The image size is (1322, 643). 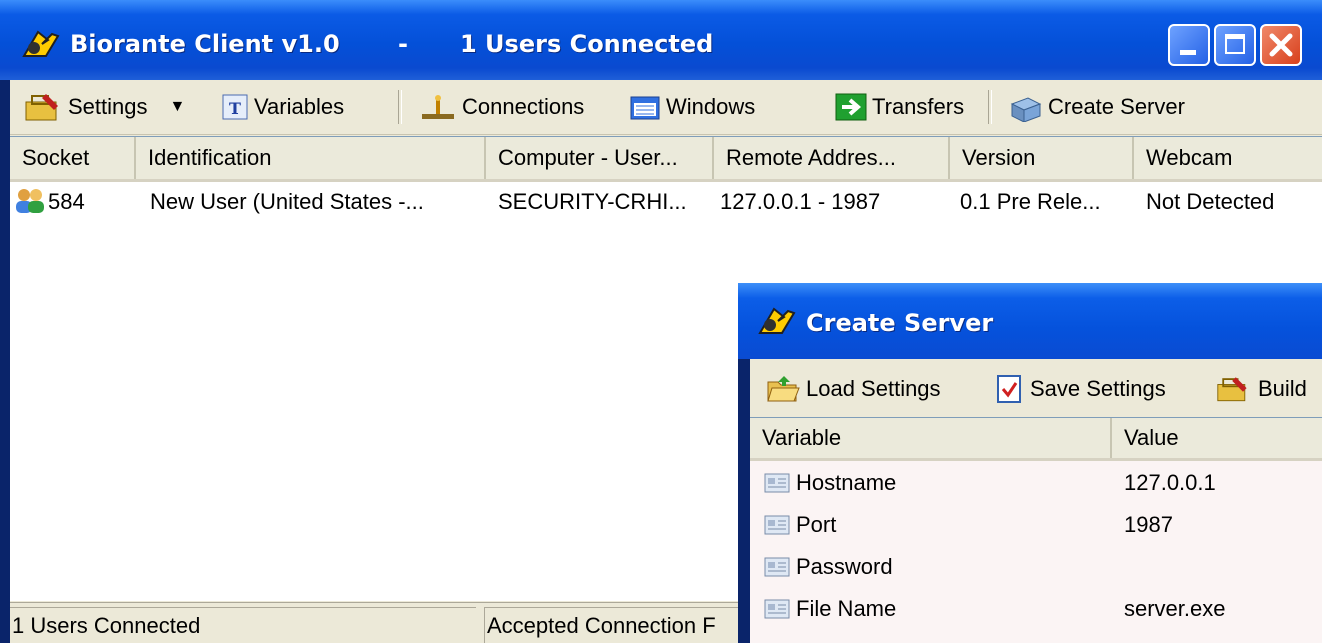 I want to click on build-label: Build, so click(x=1282, y=388).